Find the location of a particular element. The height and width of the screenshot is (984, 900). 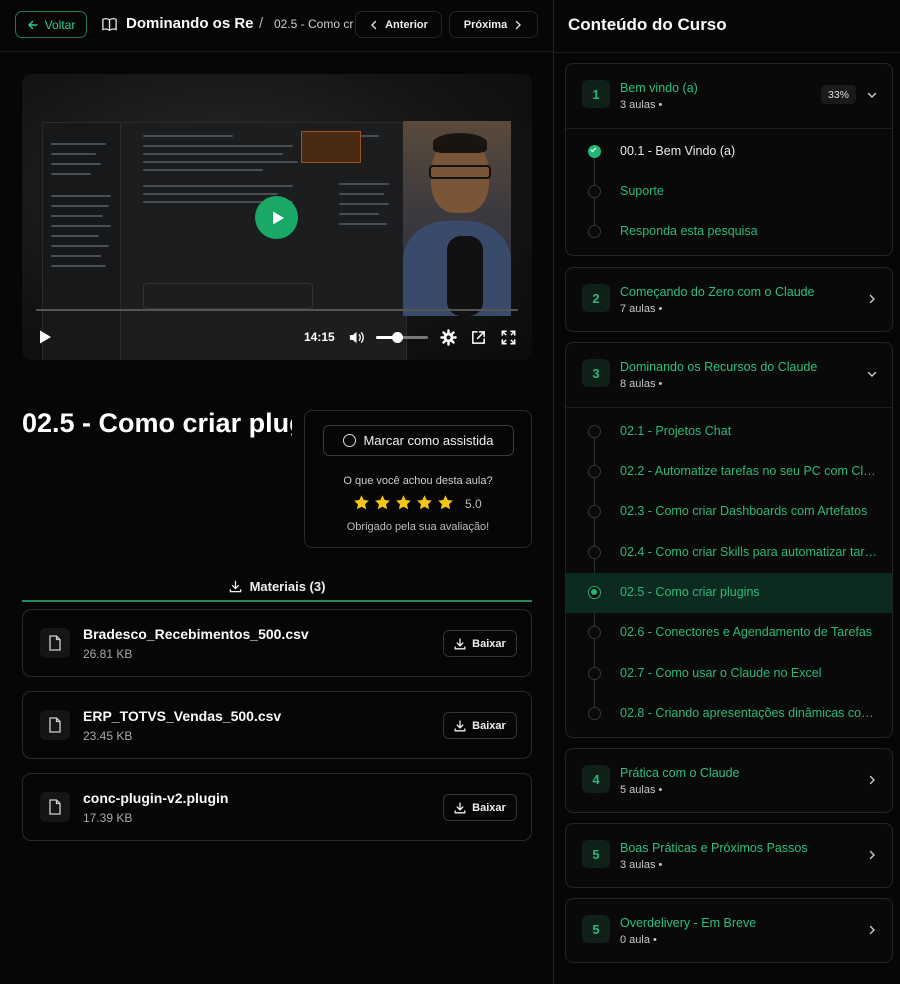

lesson-label: Responda esta pesquisa is located at coordinates (689, 231).